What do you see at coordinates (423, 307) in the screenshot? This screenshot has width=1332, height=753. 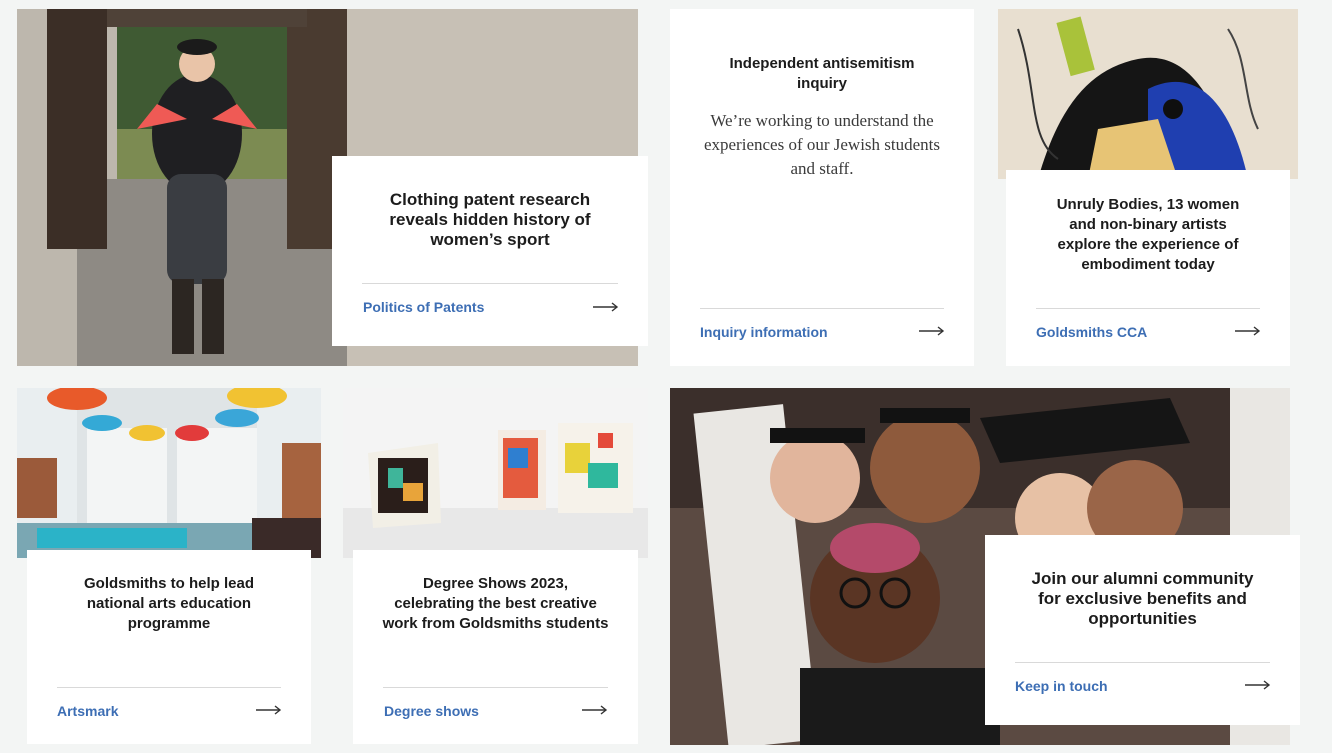 I see `politics-of-patents-link: Politics of Patents` at bounding box center [423, 307].